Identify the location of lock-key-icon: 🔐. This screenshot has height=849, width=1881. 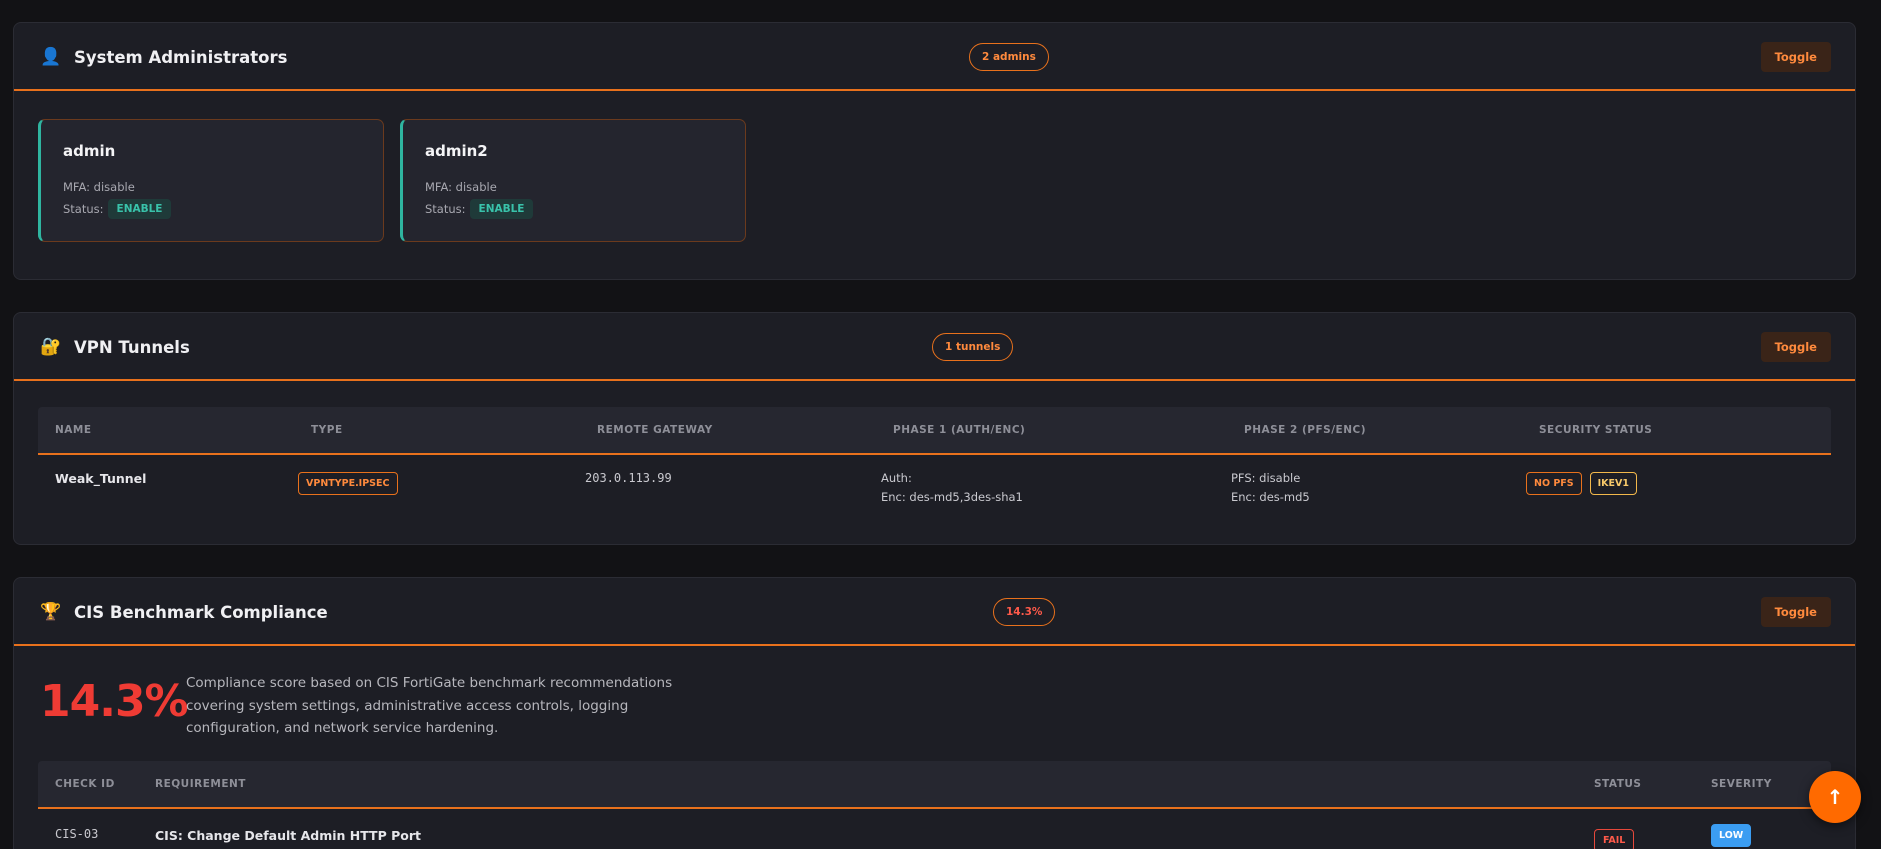
(51, 347).